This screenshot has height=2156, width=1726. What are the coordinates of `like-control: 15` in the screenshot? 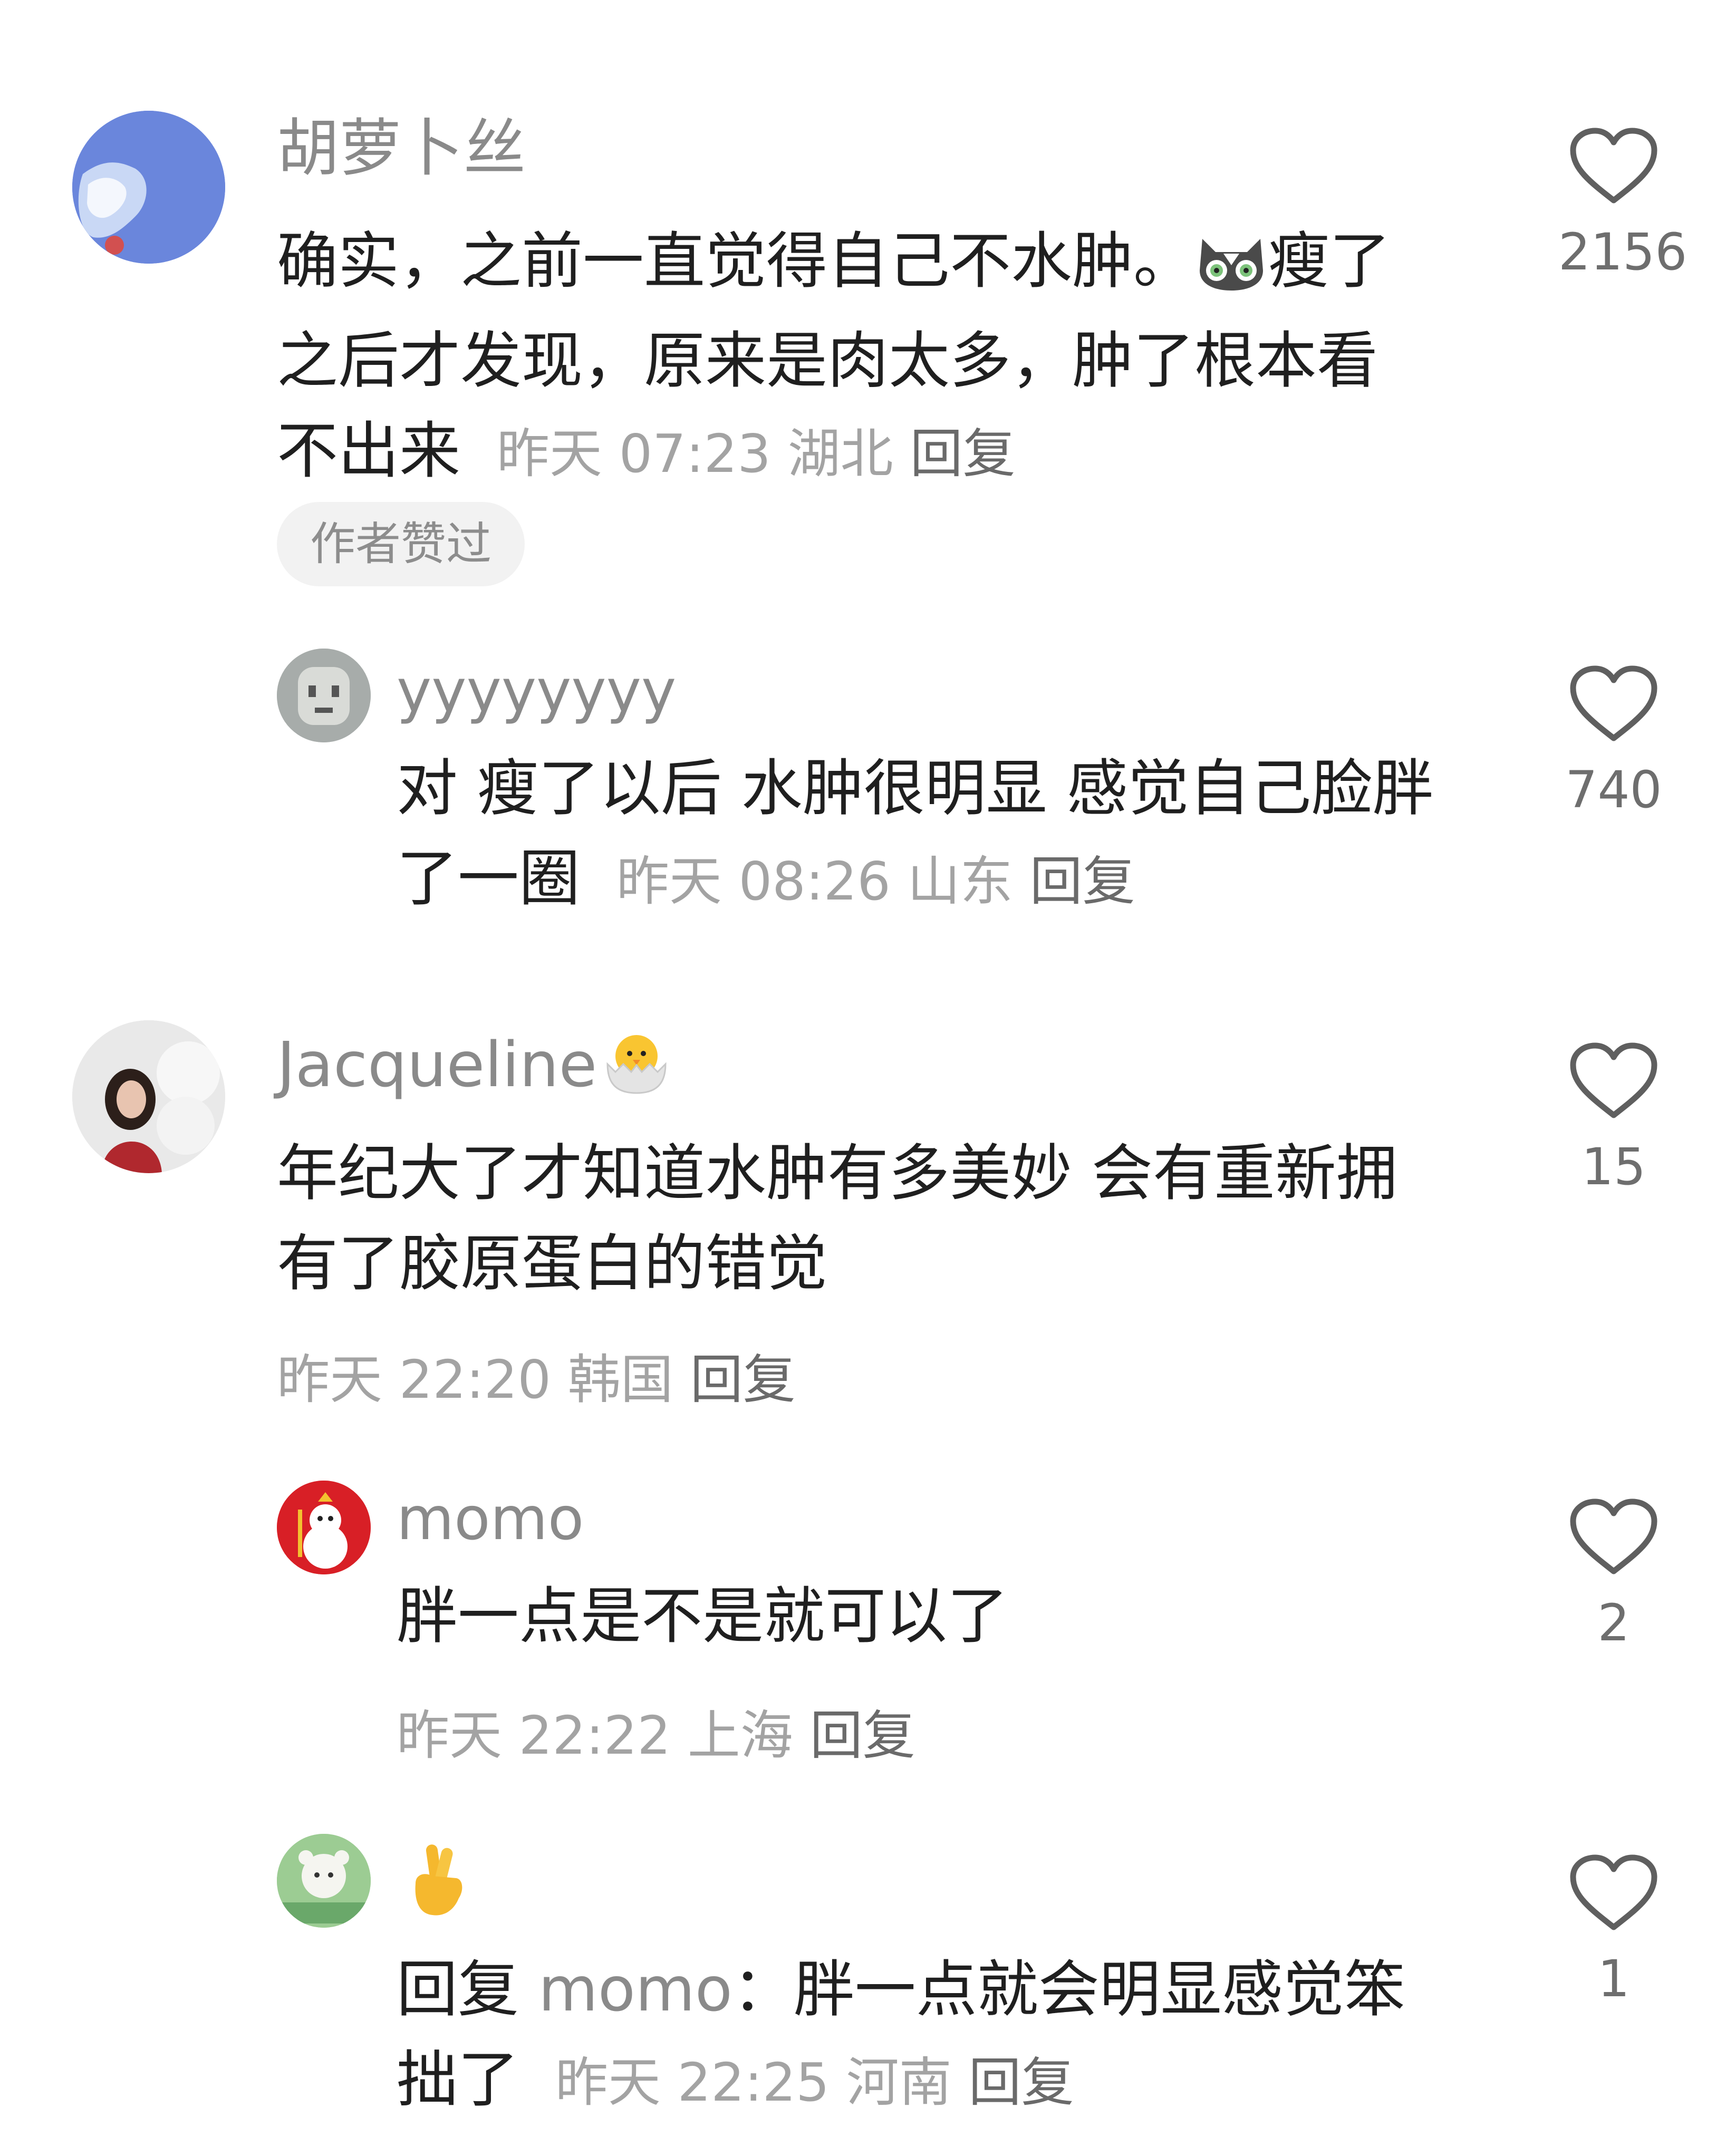 It's located at (1614, 1116).